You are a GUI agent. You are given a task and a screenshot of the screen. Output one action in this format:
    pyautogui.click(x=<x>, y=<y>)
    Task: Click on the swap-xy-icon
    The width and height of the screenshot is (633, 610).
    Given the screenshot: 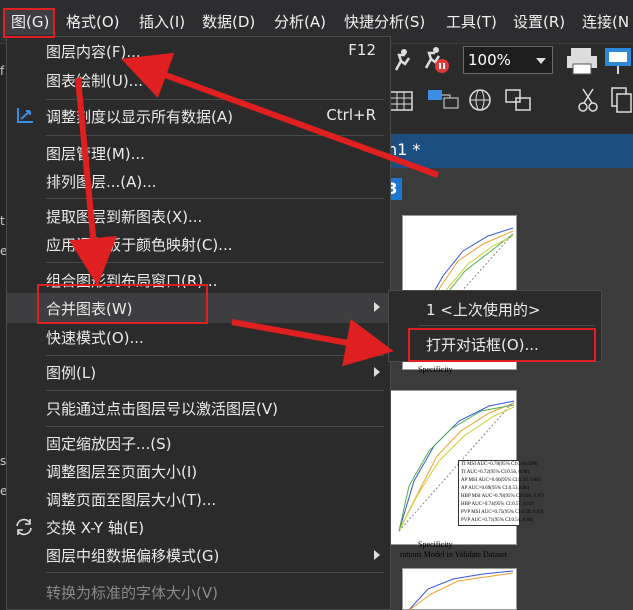 What is the action you would take?
    pyautogui.click(x=24, y=527)
    